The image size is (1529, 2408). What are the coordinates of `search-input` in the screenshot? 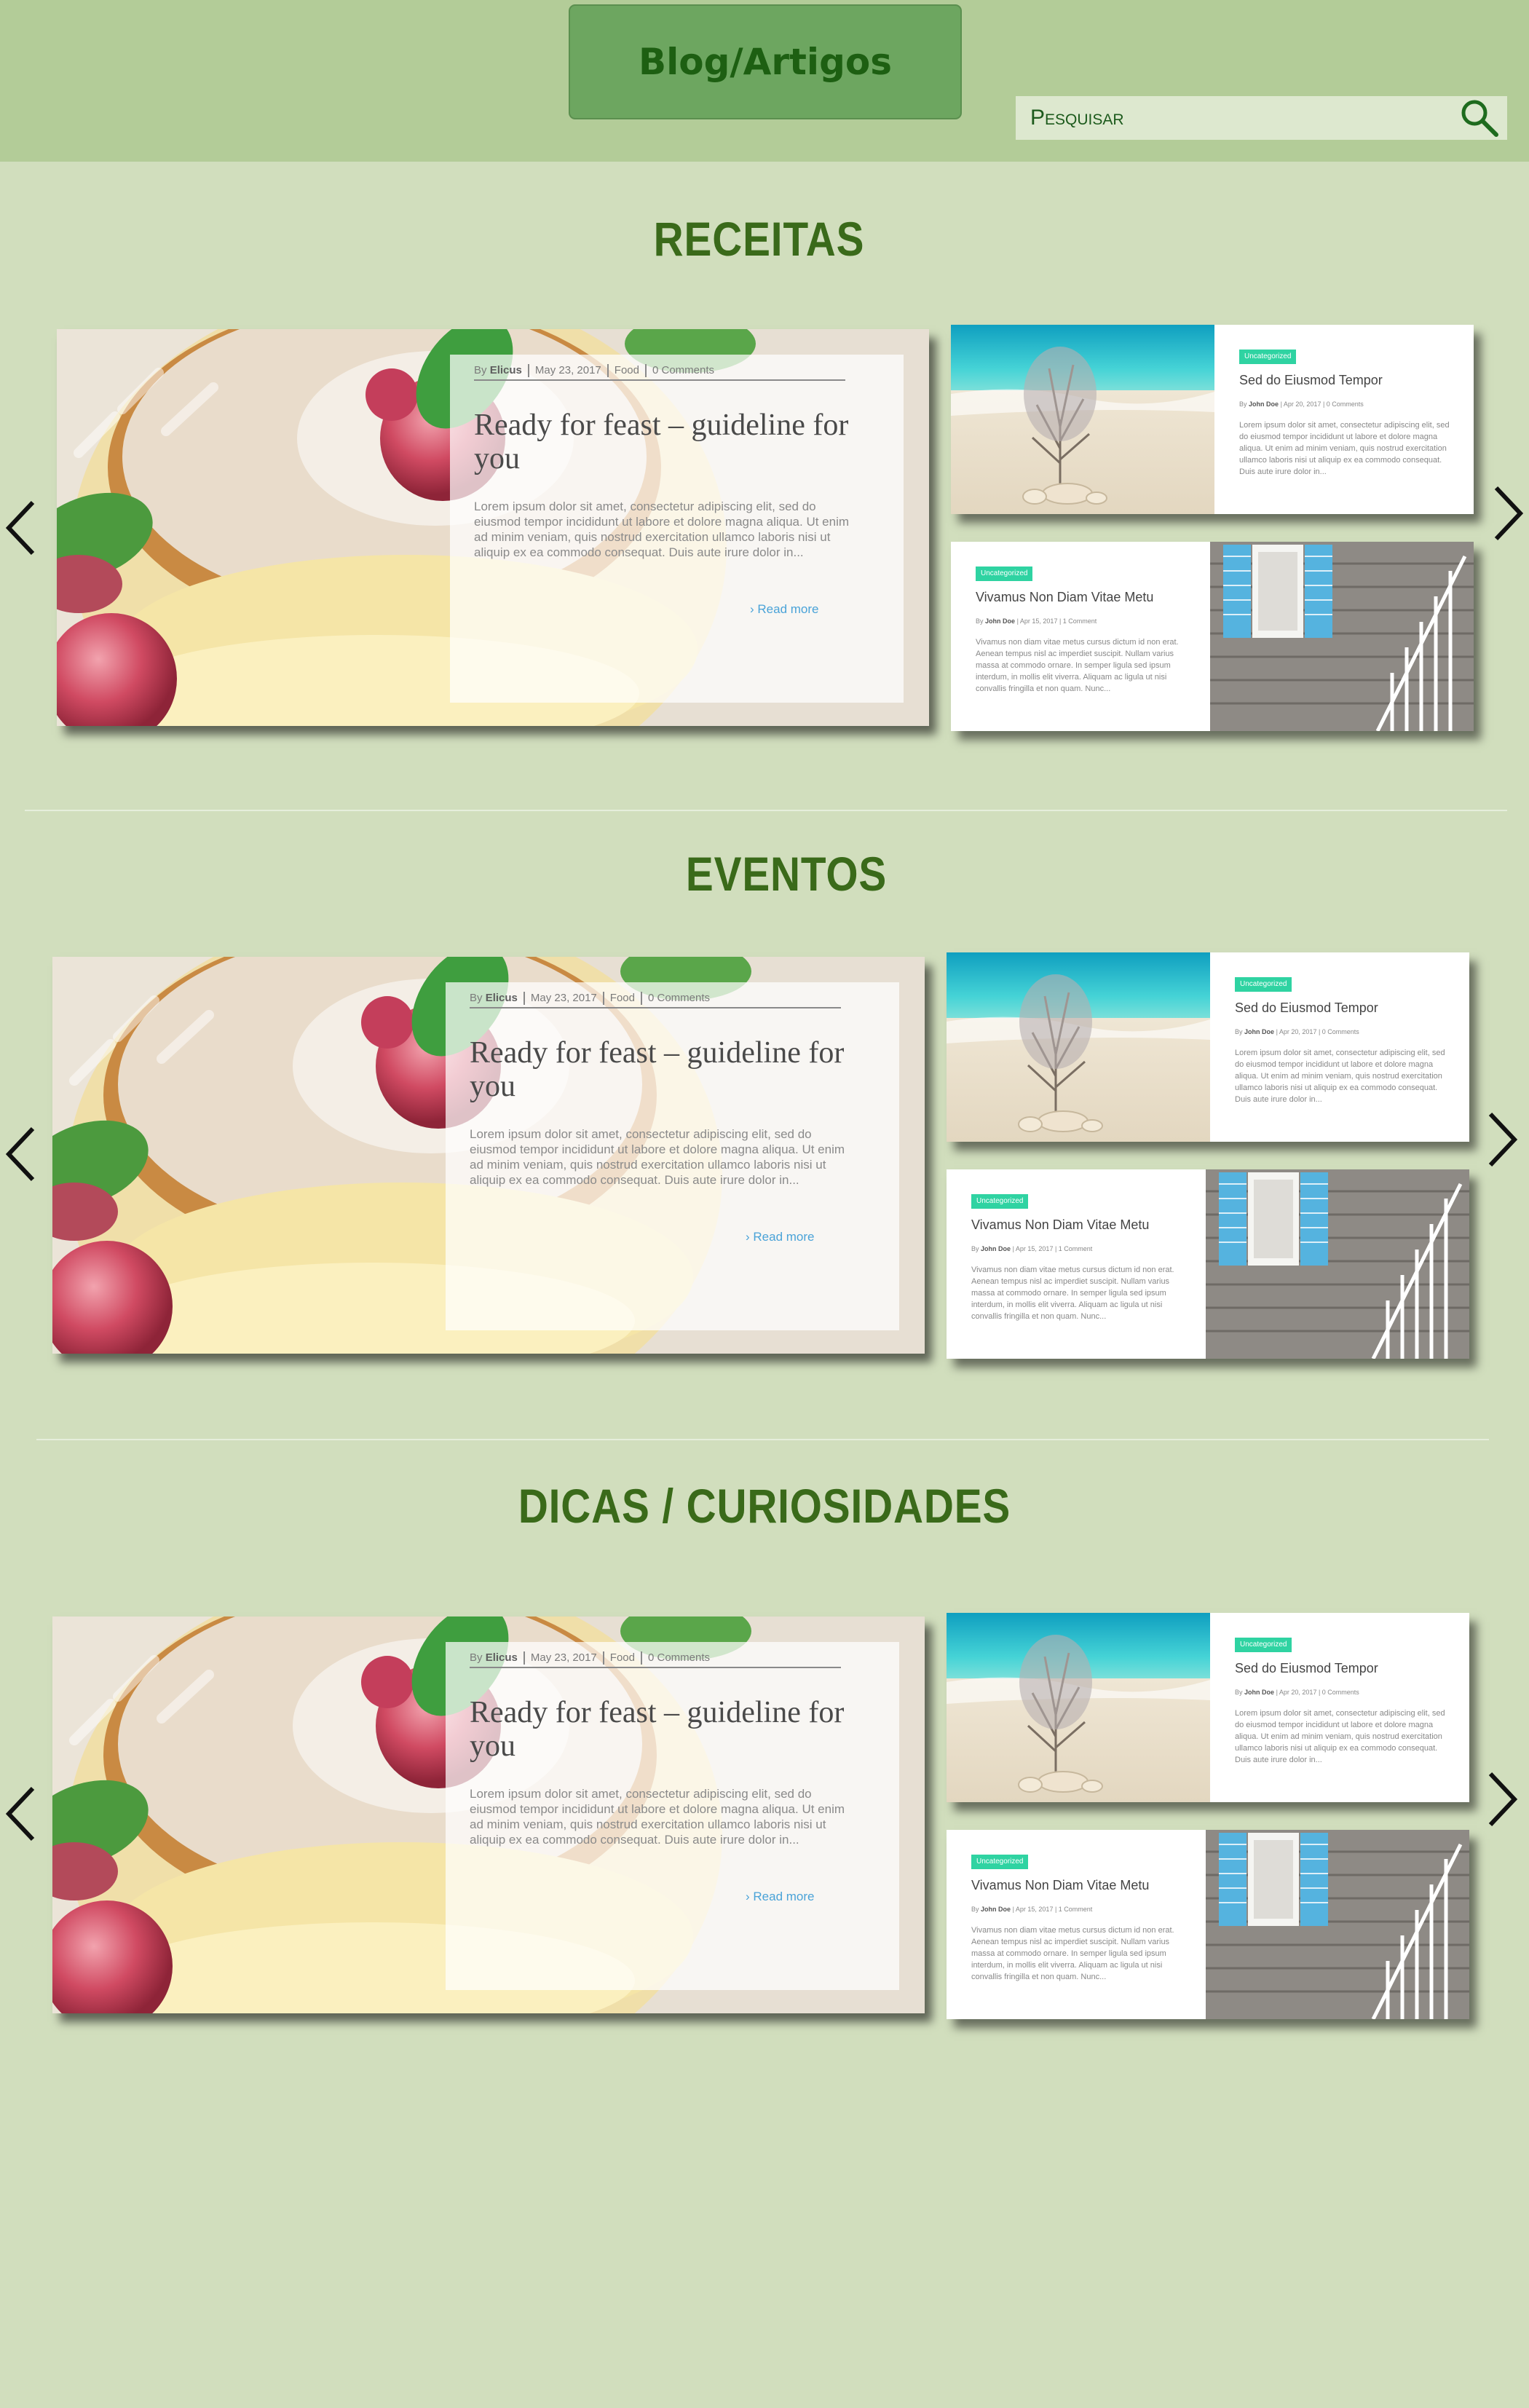 It's located at (1243, 118).